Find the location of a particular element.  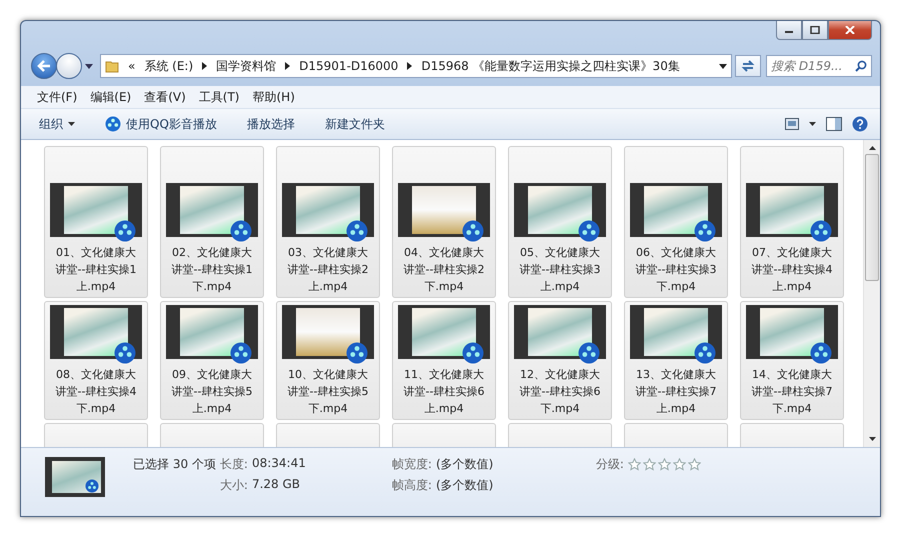

menu-item: 文件(F) is located at coordinates (57, 97).